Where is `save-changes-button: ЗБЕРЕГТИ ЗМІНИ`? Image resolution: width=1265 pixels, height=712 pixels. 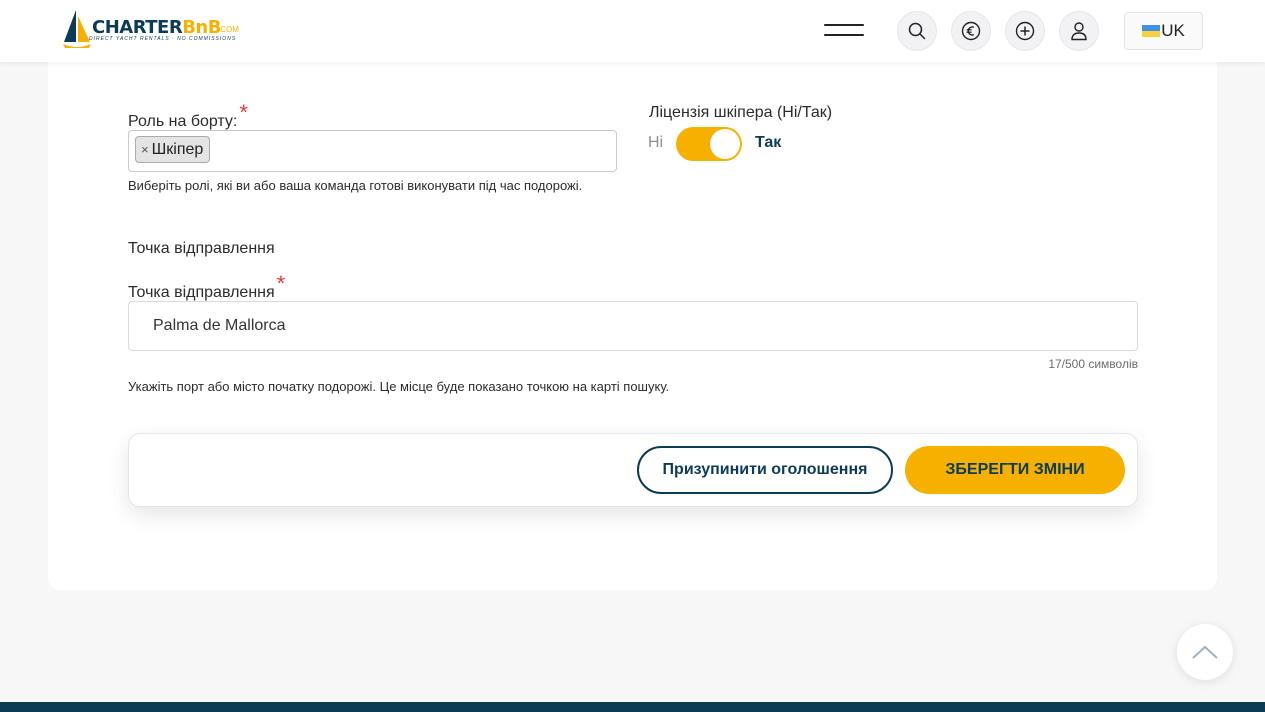 save-changes-button: ЗБЕРЕГТИ ЗМІНИ is located at coordinates (1015, 470).